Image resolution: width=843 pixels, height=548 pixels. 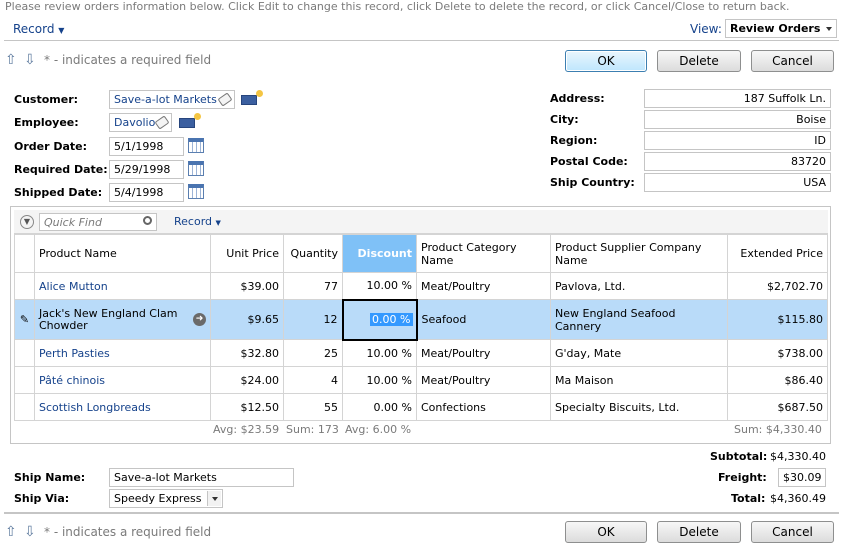 I want to click on record-menu: Record ▼, so click(x=38, y=29).